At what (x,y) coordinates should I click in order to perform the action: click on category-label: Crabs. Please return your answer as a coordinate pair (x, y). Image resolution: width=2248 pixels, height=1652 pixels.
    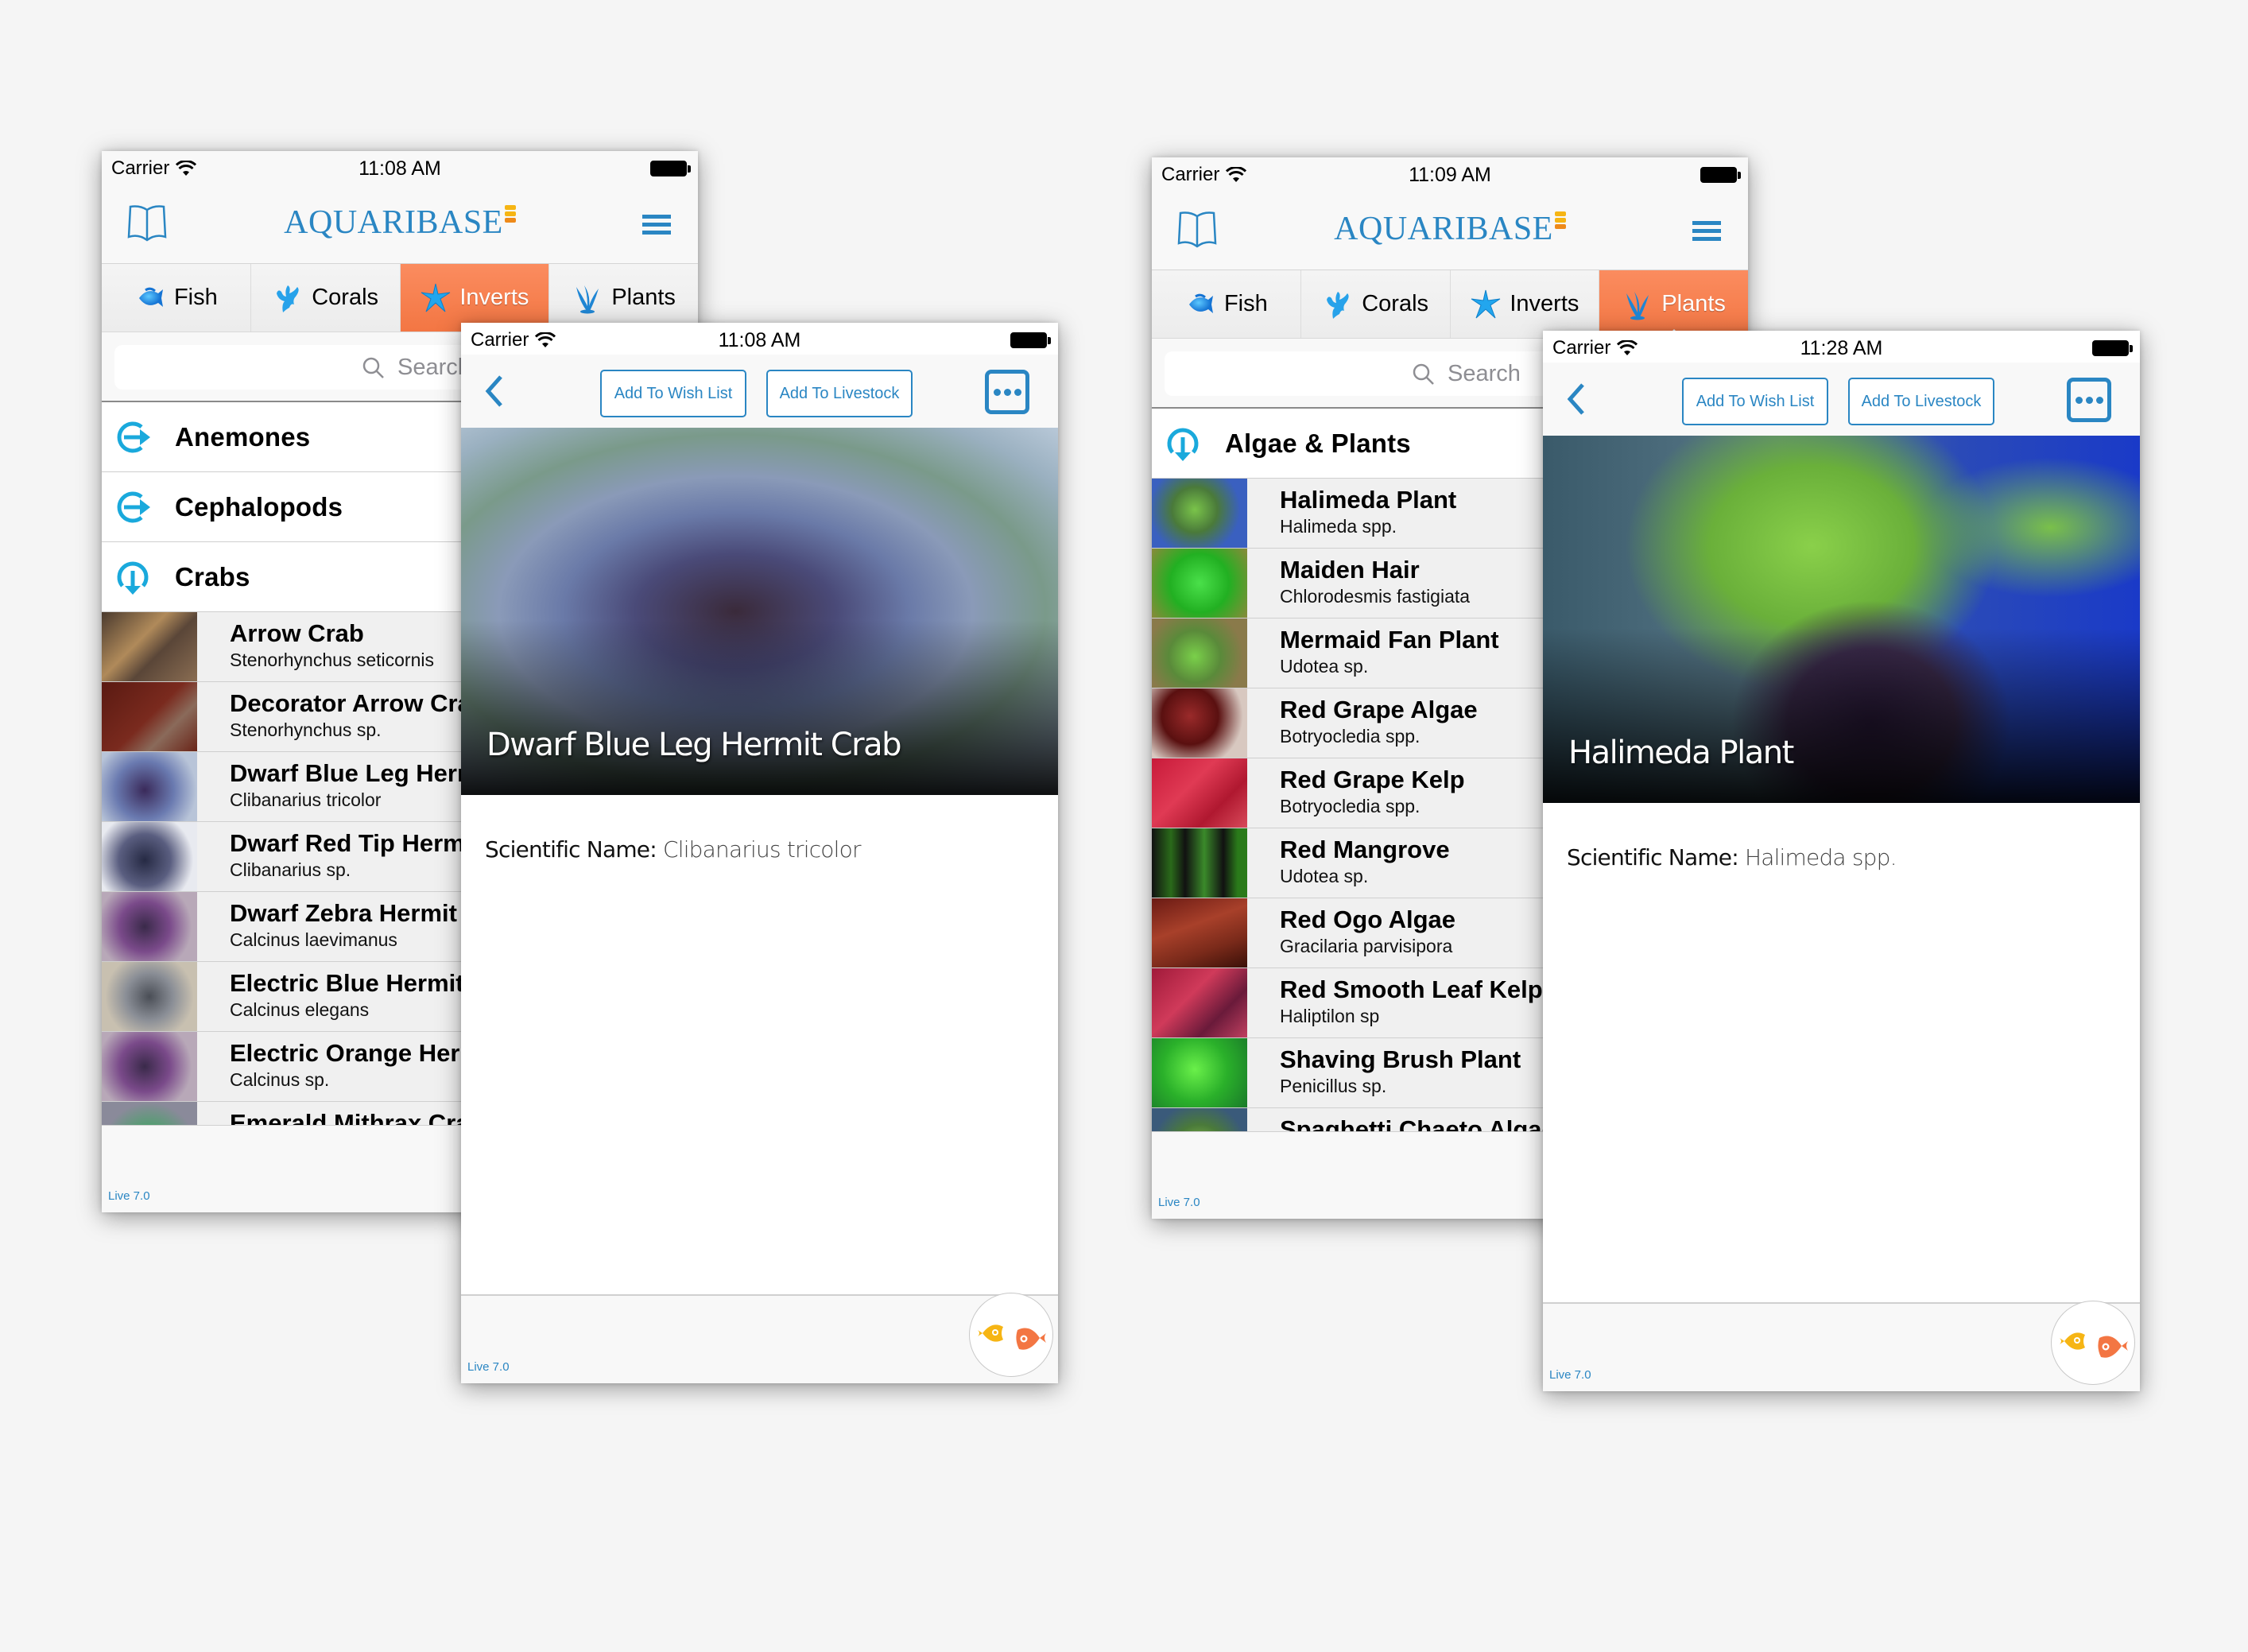
    Looking at the image, I should click on (212, 576).